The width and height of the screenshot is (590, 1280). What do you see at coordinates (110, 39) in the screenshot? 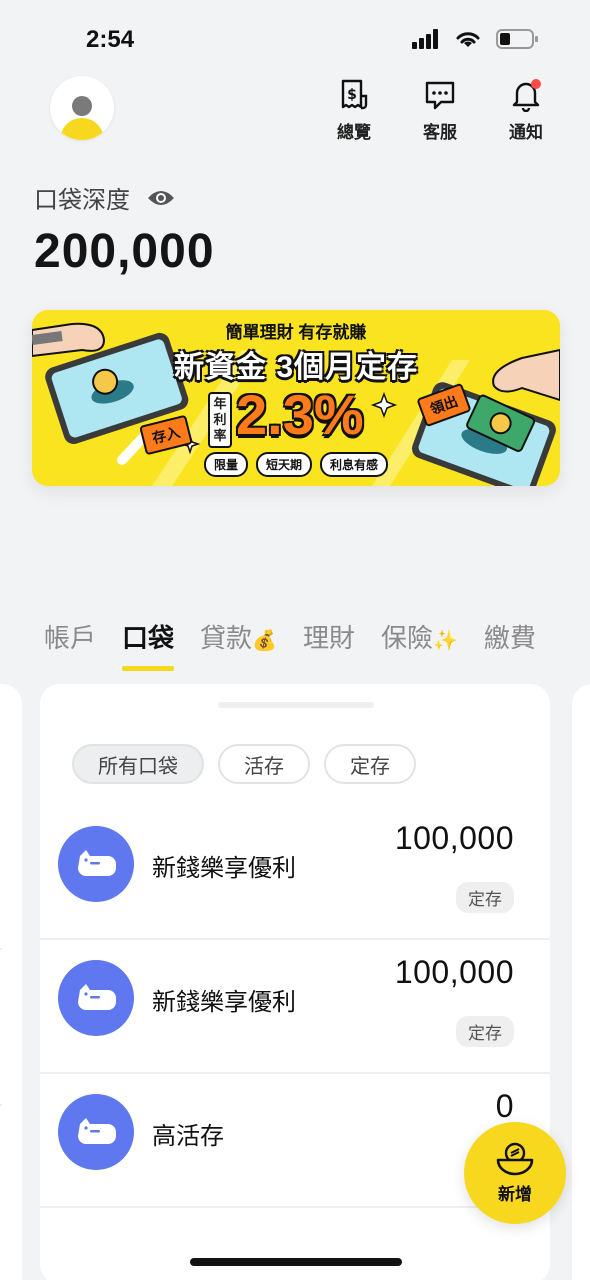
I see `status-time: 2:54` at bounding box center [110, 39].